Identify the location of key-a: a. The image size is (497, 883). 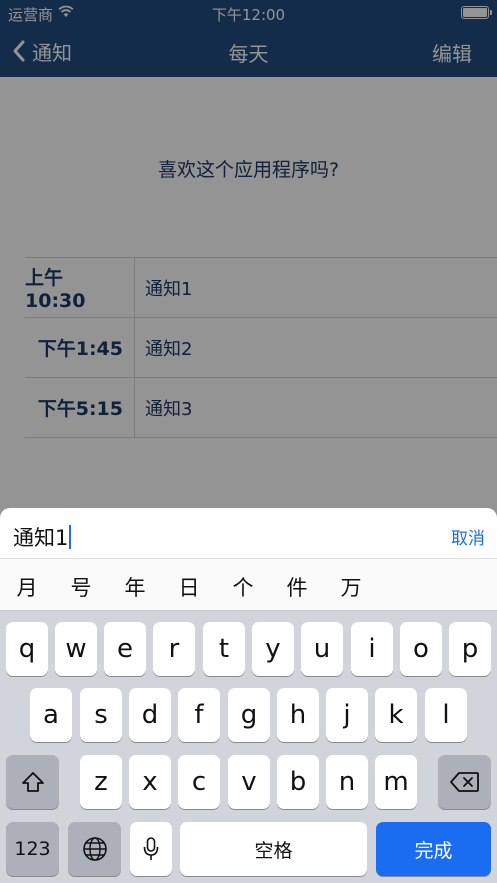
(51, 715).